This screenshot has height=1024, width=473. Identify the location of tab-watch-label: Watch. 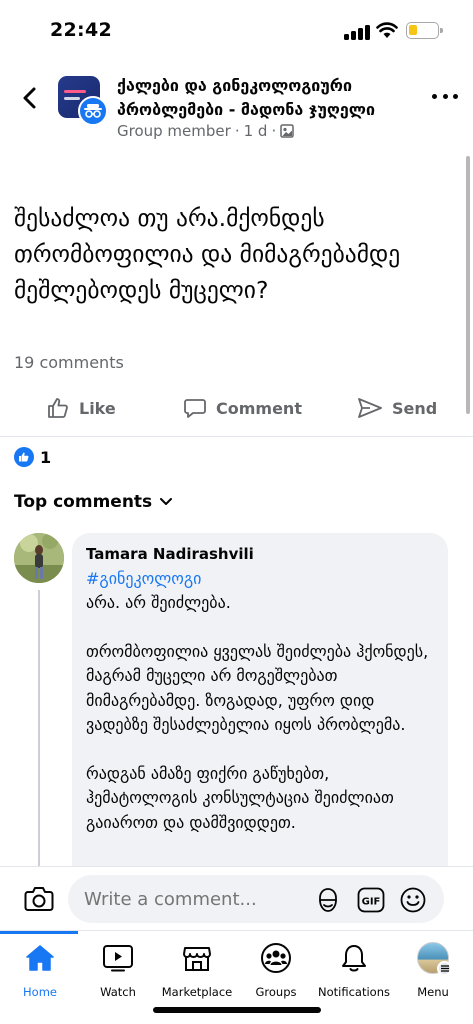
(118, 992).